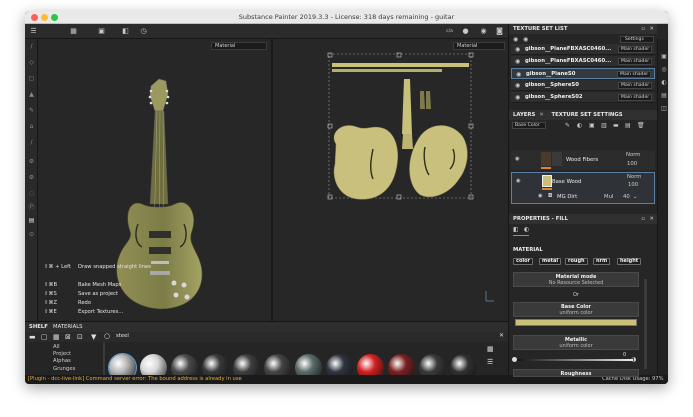  I want to click on nrm-channel-toggle: nrm, so click(602, 261).